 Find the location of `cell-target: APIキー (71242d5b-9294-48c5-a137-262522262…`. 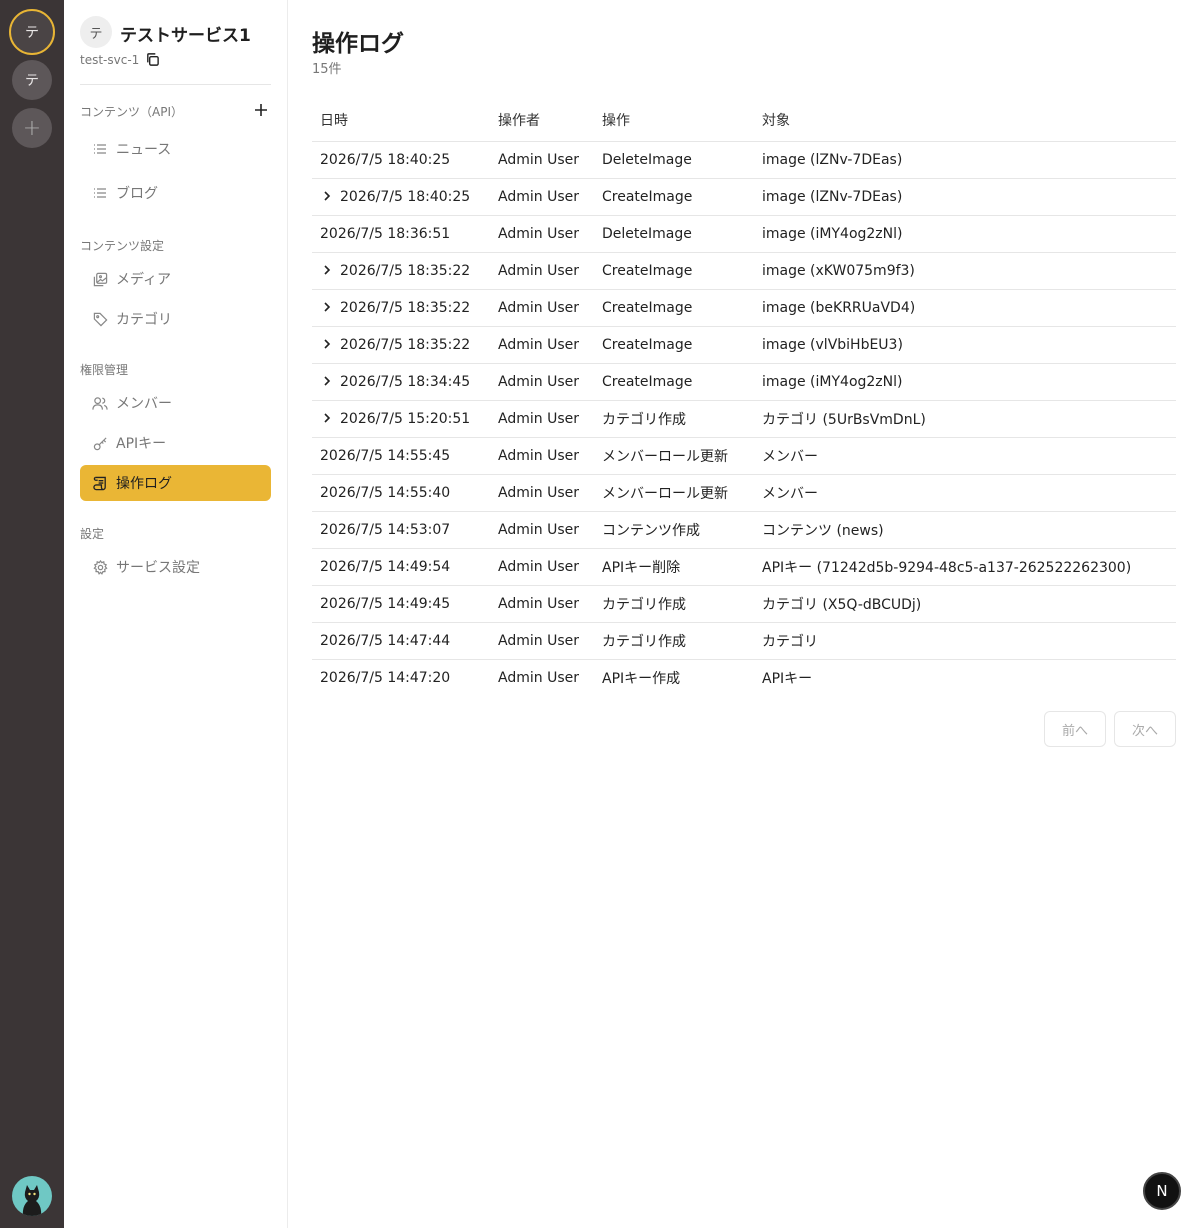

cell-target: APIキー (71242d5b-9294-48c5-a137-262522262… is located at coordinates (965, 567).